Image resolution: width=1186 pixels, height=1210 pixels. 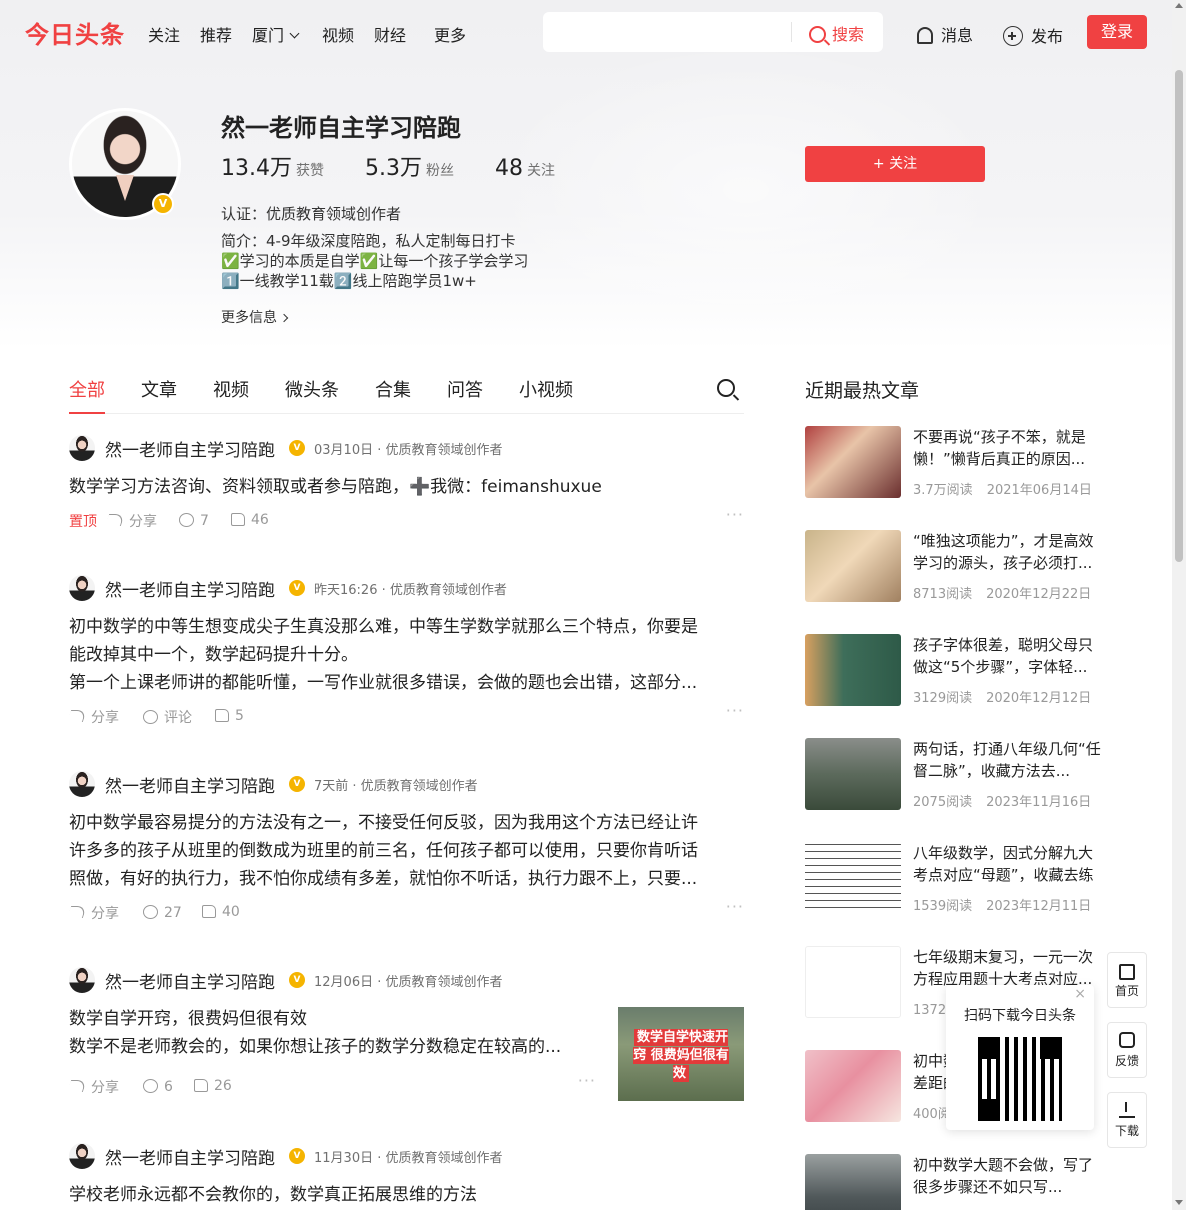 I want to click on search-icon, so click(x=726, y=388).